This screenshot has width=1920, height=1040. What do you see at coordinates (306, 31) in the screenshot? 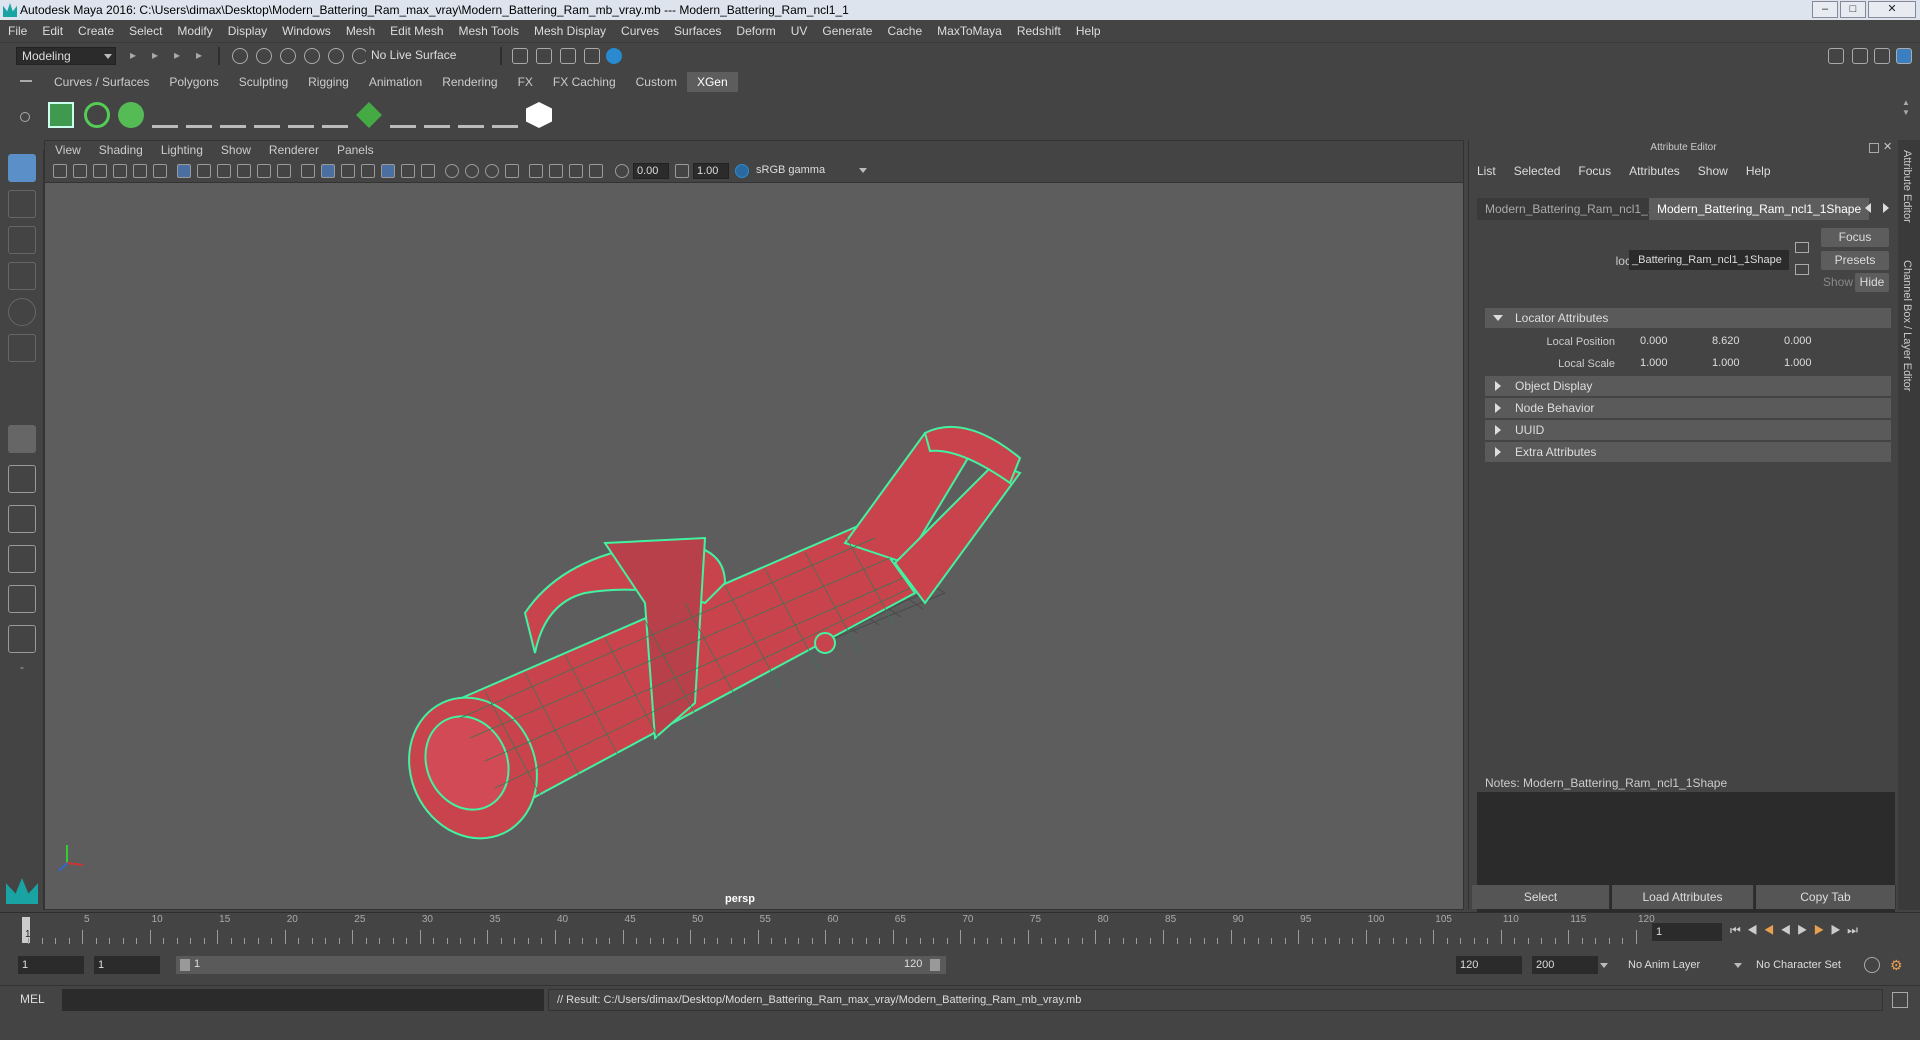
I see `menu-windows: Windows` at bounding box center [306, 31].